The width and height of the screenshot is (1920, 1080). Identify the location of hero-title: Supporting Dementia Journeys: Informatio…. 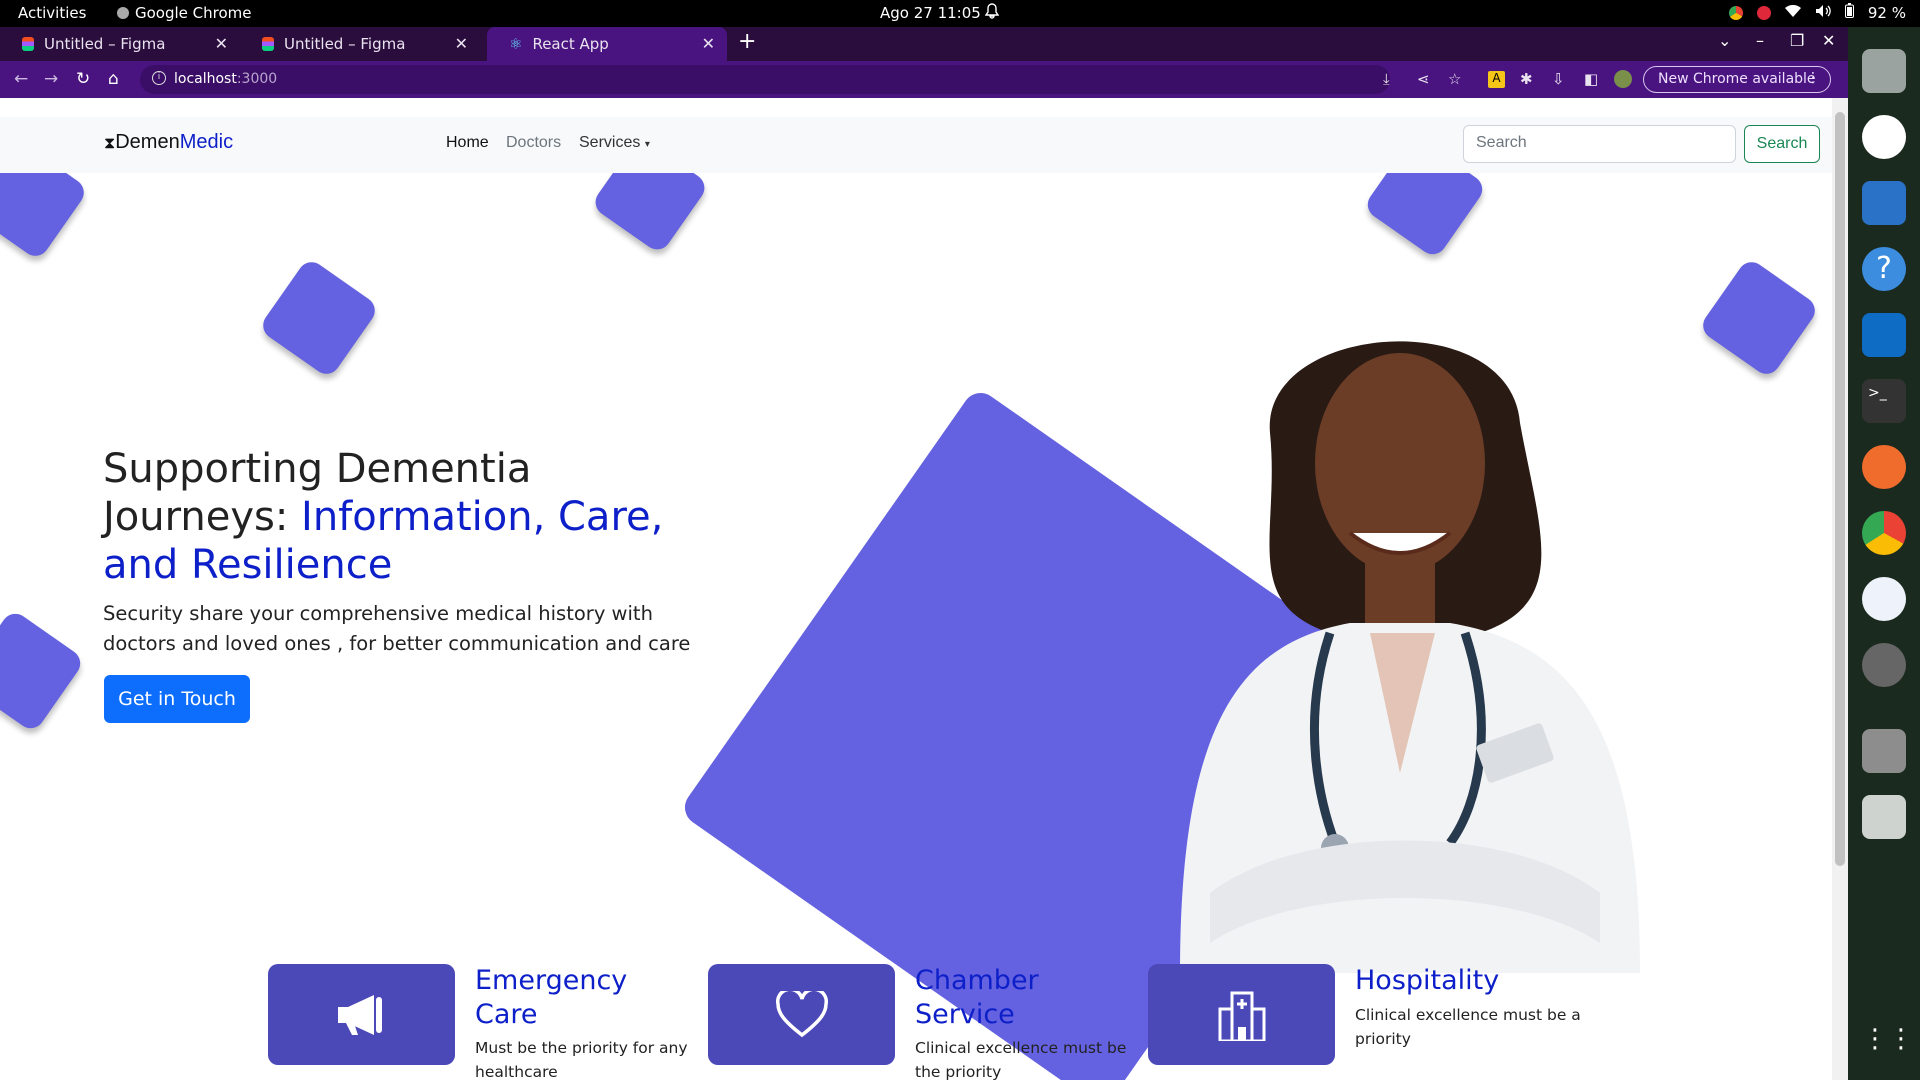
(413, 517).